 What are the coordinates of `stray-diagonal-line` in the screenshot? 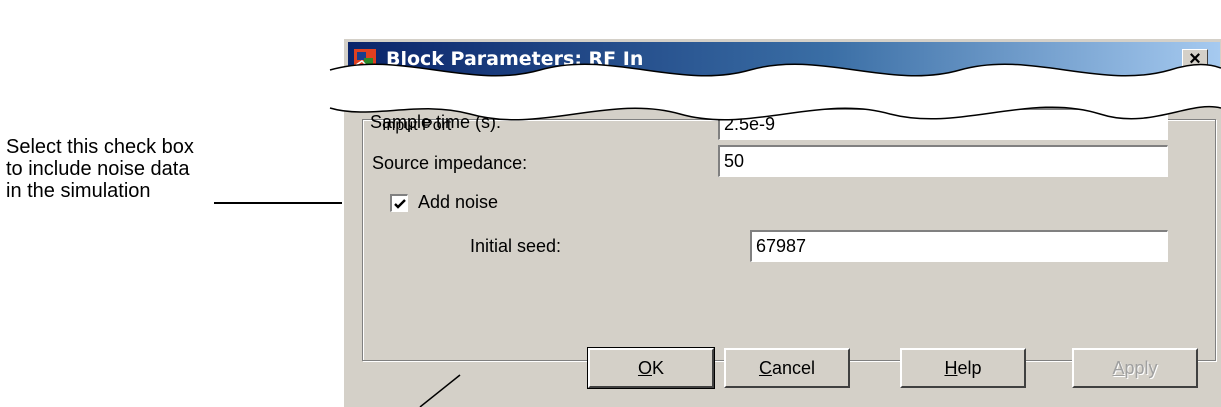 It's located at (440, 390).